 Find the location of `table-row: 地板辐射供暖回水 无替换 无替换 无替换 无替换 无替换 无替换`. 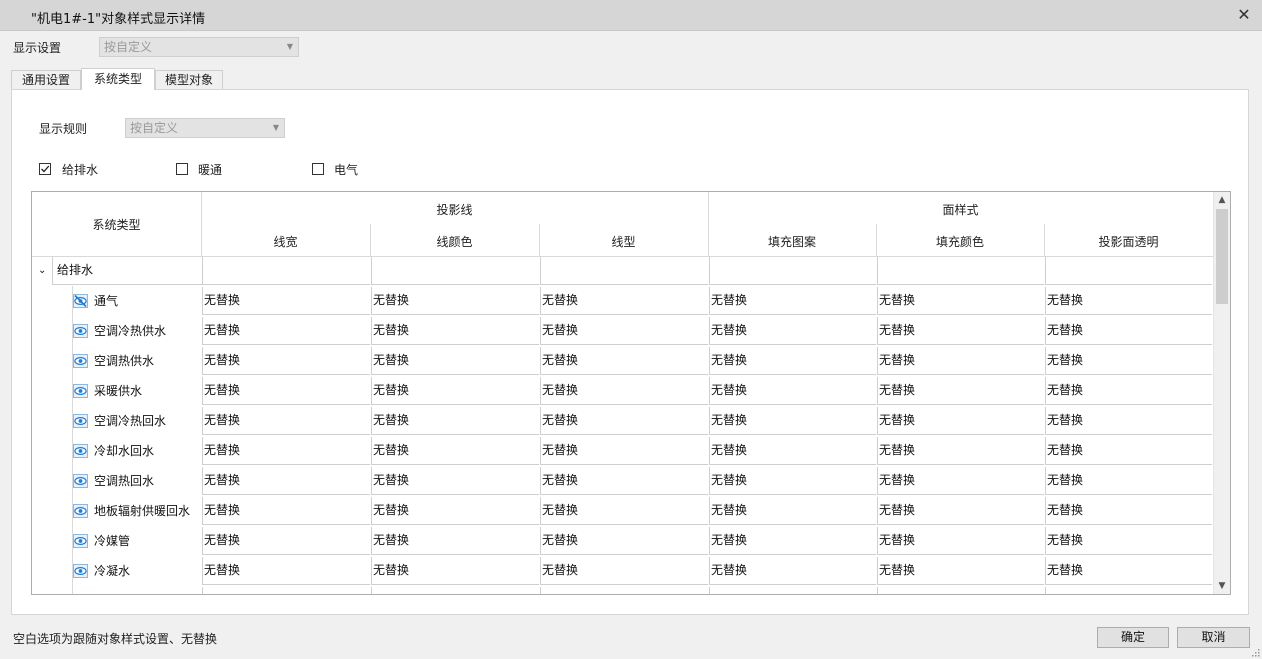

table-row: 地板辐射供暖回水 无替换 无替换 无替换 无替换 无替换 无替换 is located at coordinates (622, 511).